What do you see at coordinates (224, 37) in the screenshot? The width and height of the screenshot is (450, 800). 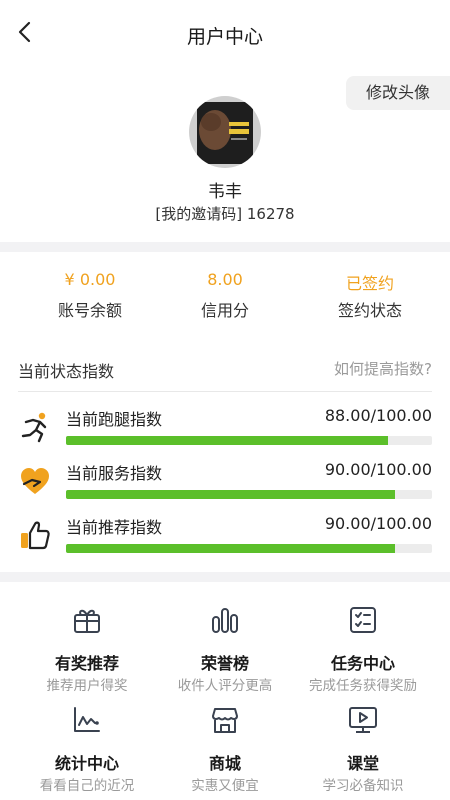 I see `page-title: 用户中心` at bounding box center [224, 37].